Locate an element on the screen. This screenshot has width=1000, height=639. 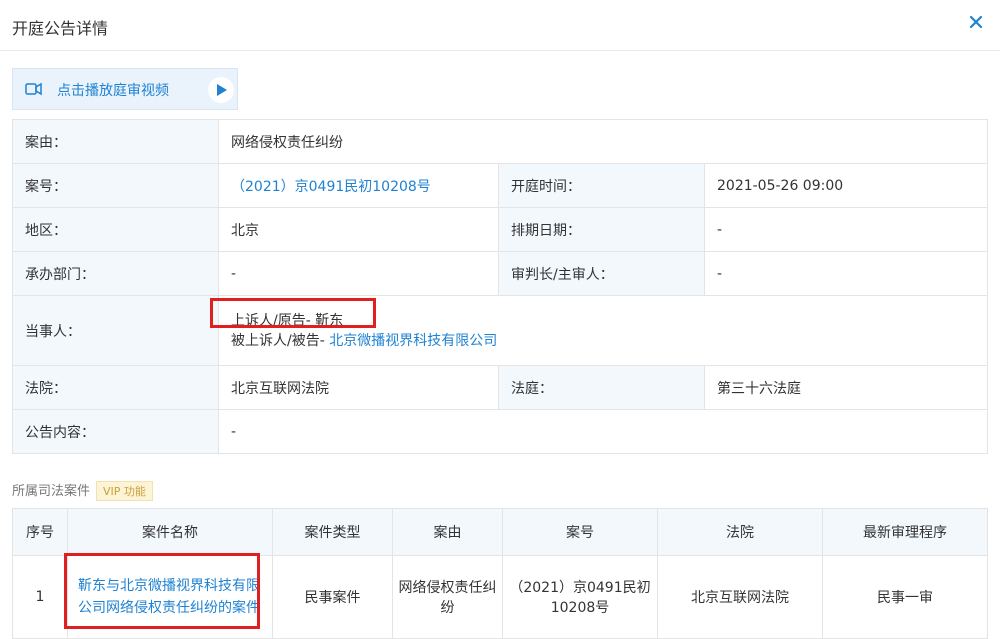
case-no-link: （2021）京0491民初10208号 is located at coordinates (331, 187).